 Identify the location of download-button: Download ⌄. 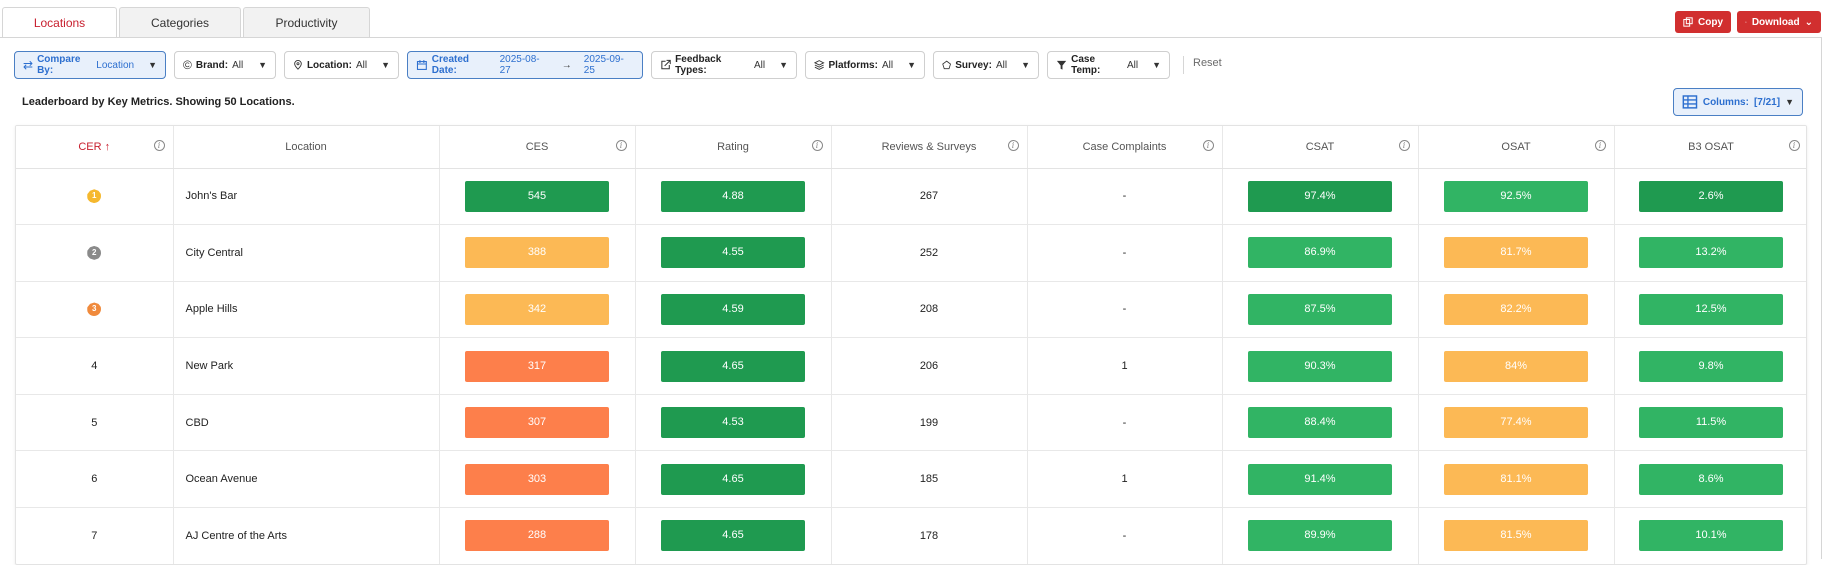
(1779, 22).